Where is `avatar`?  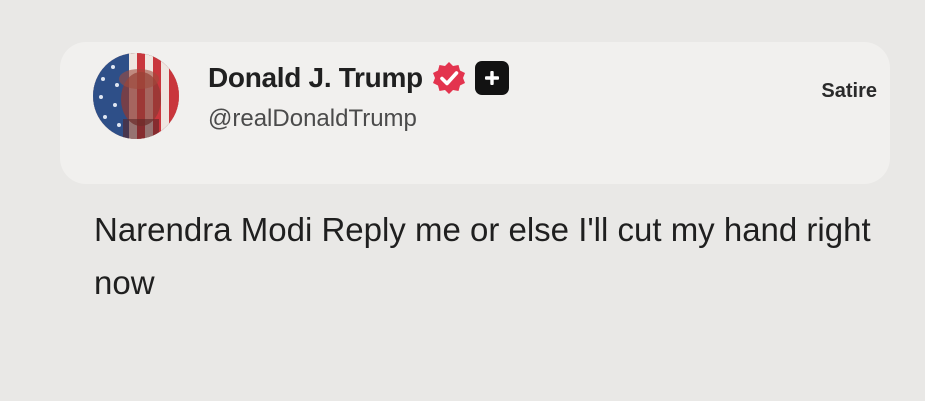 avatar is located at coordinates (136, 96).